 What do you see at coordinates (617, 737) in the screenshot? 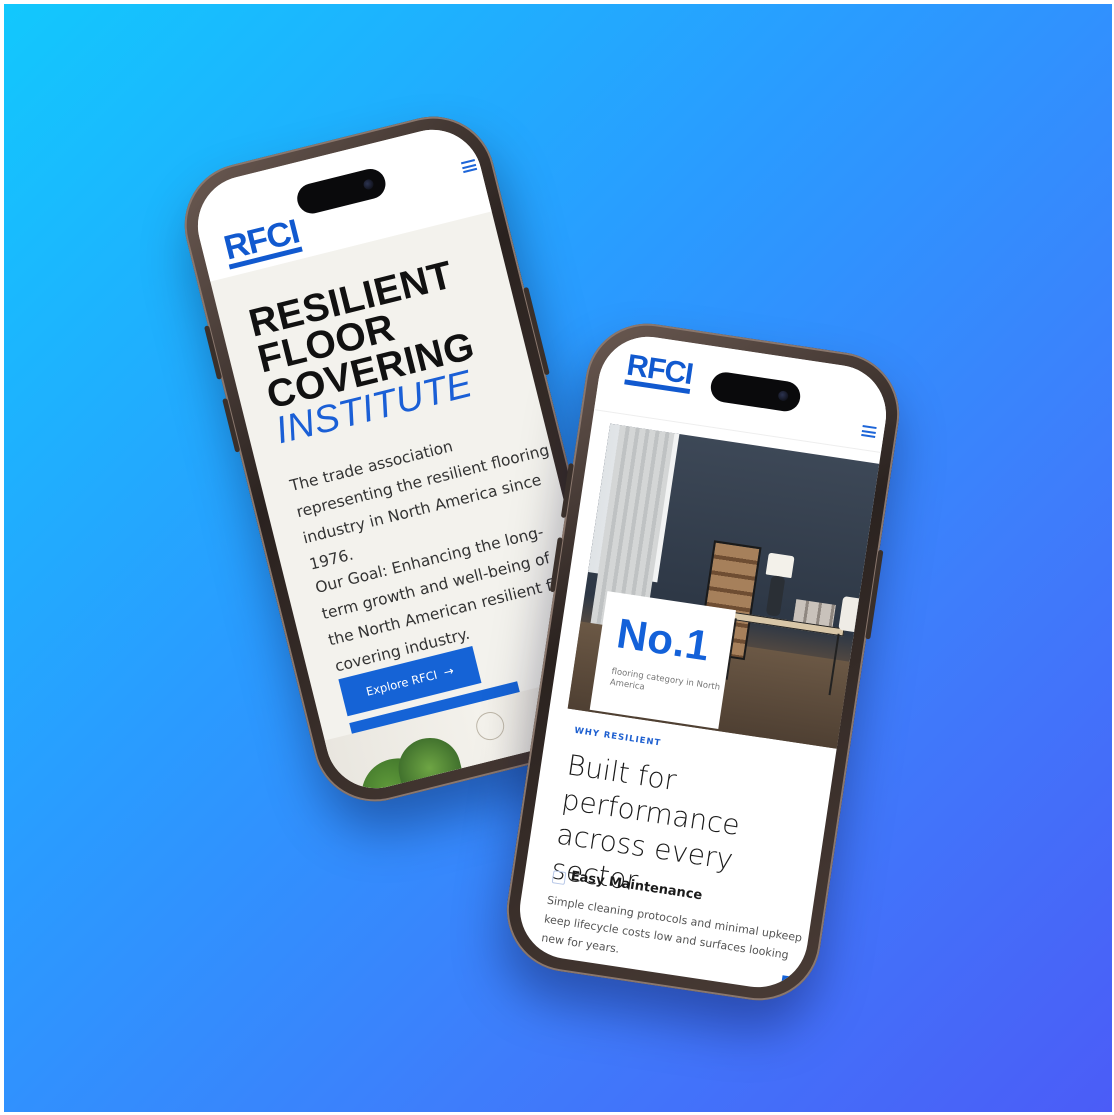
I see `section-eyebrow: WHY RESILIENT` at bounding box center [617, 737].